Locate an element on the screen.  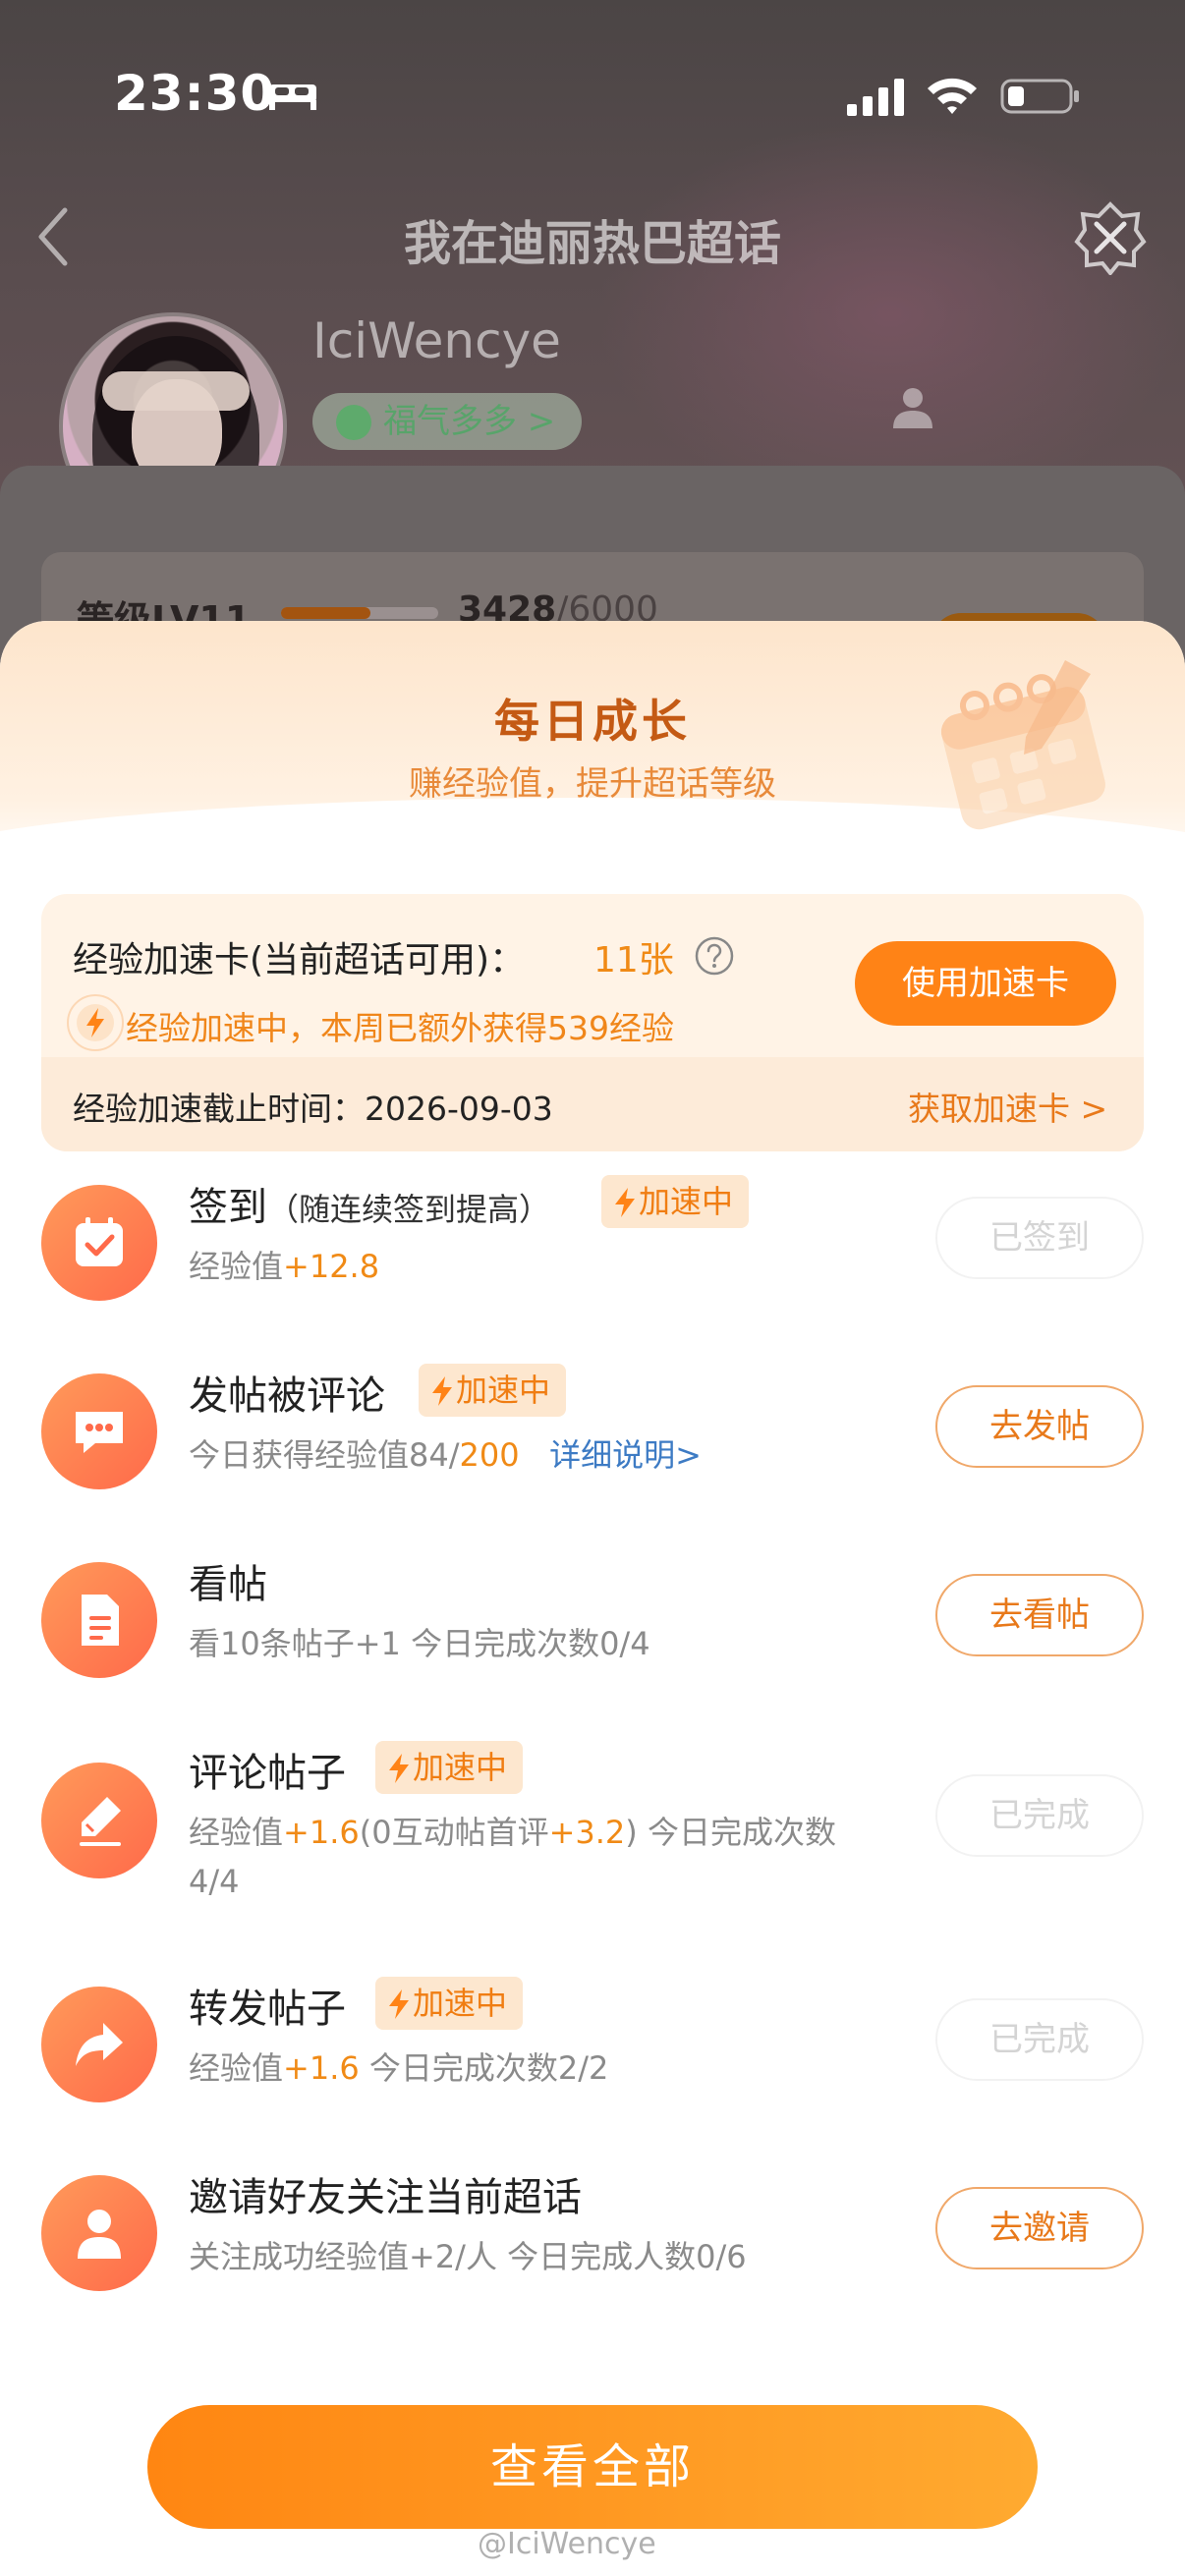
task-repost: 转发帖子 加速中 经验值+1.6 今日完成次数2/2 已完成 is located at coordinates (592, 2070).